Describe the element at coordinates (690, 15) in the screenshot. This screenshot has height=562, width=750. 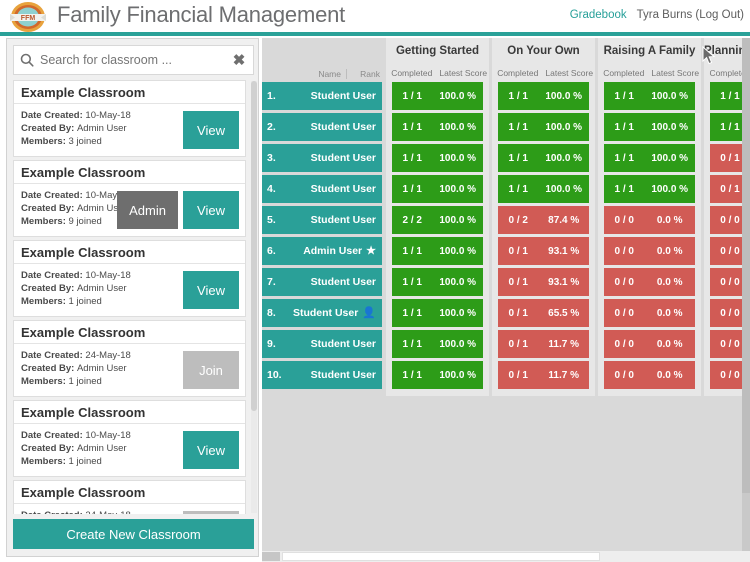
I see `user-logout-label: Tyra Burns (Log Out)` at that location.